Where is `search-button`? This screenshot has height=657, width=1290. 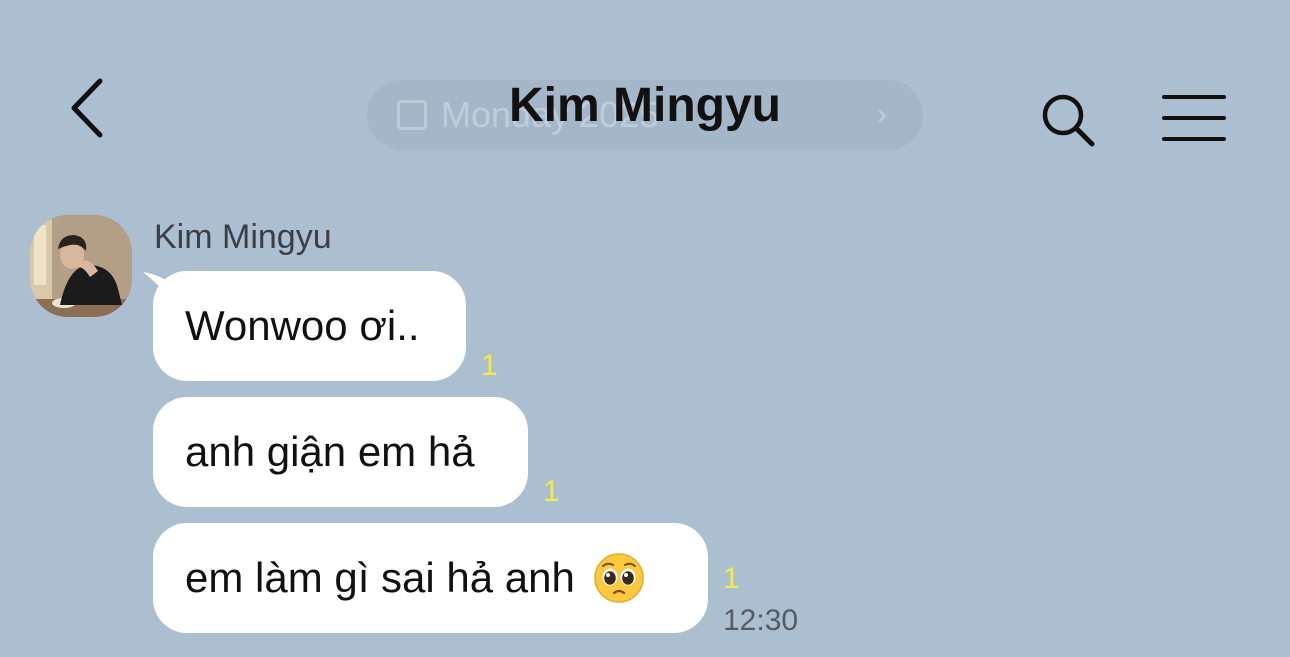 search-button is located at coordinates (1069, 121).